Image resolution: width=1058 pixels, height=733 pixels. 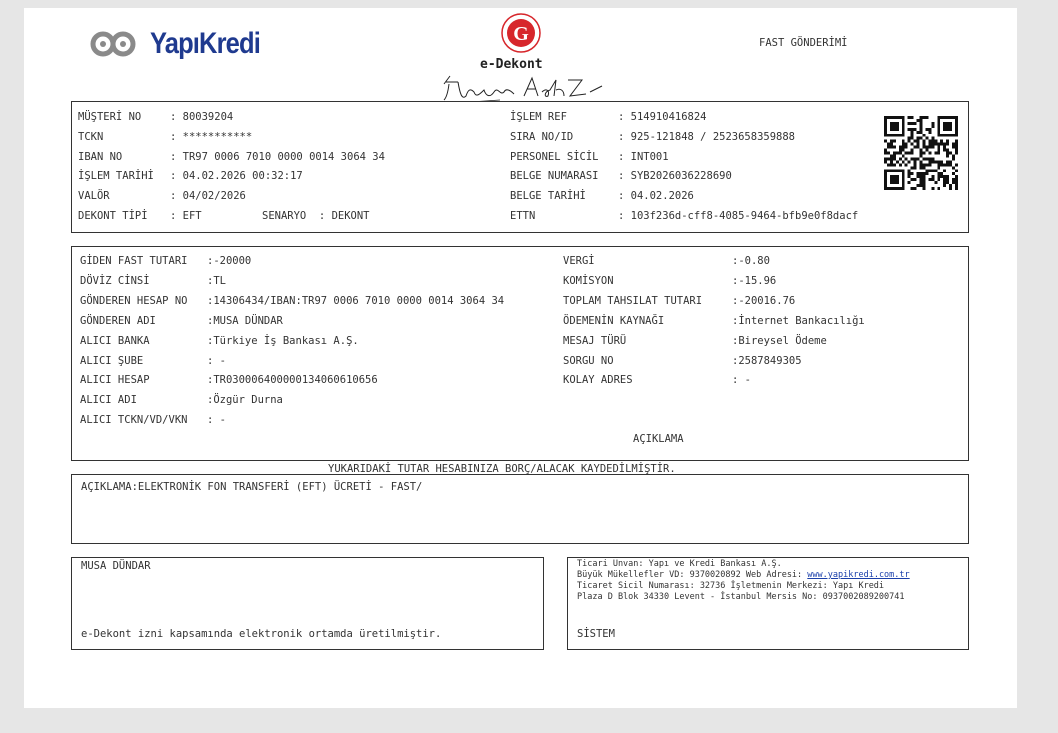 I want to click on field-label: MESAJ TÜRÜ, so click(x=595, y=340).